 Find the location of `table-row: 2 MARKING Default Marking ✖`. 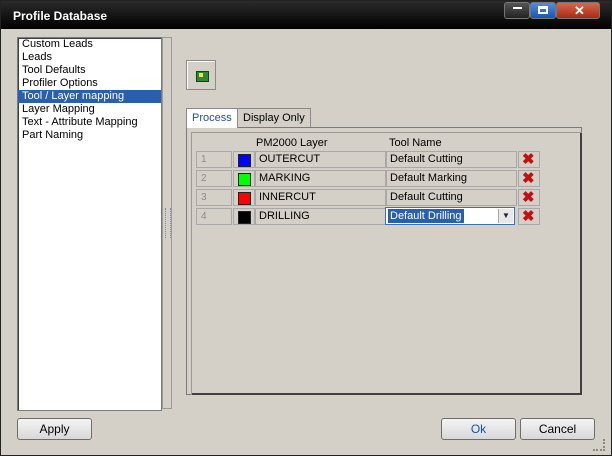

table-row: 2 MARKING Default Marking ✖ is located at coordinates (369, 179).